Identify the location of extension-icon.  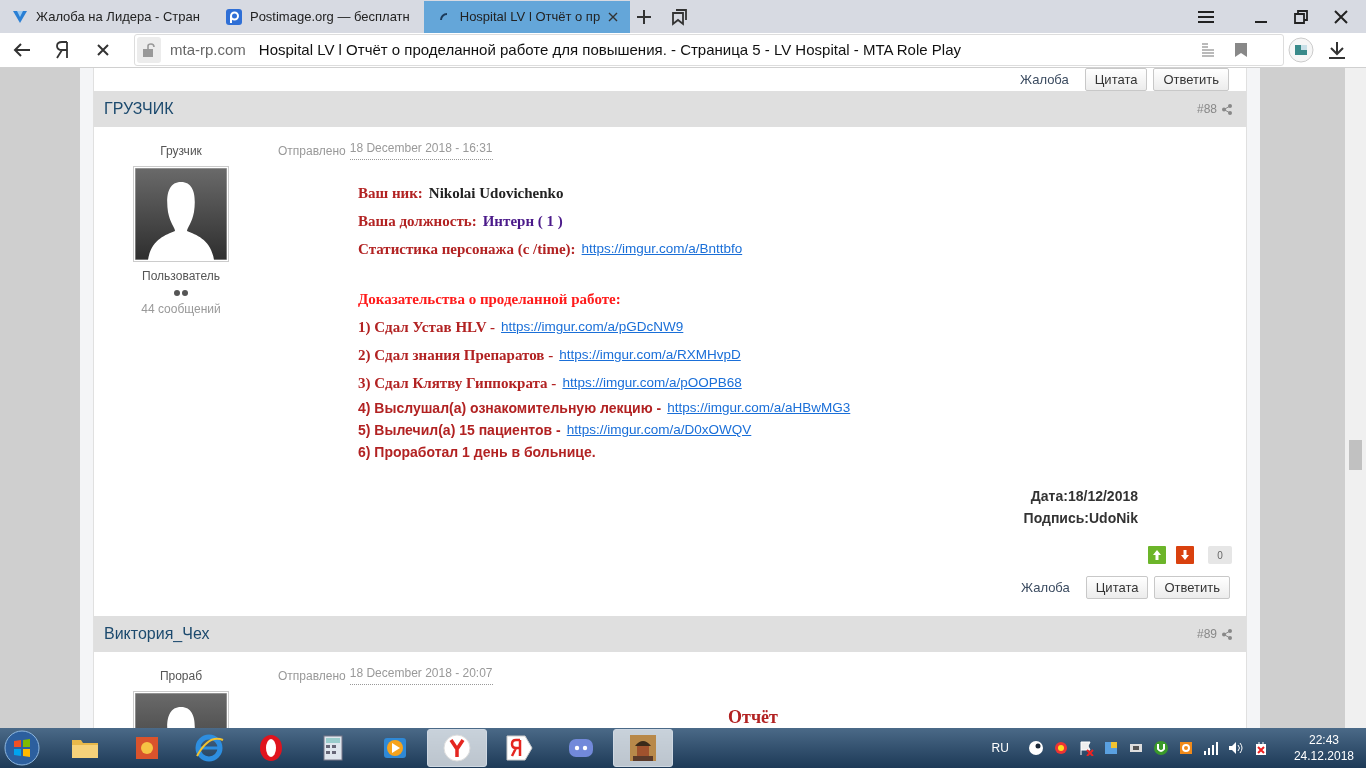
(1301, 50).